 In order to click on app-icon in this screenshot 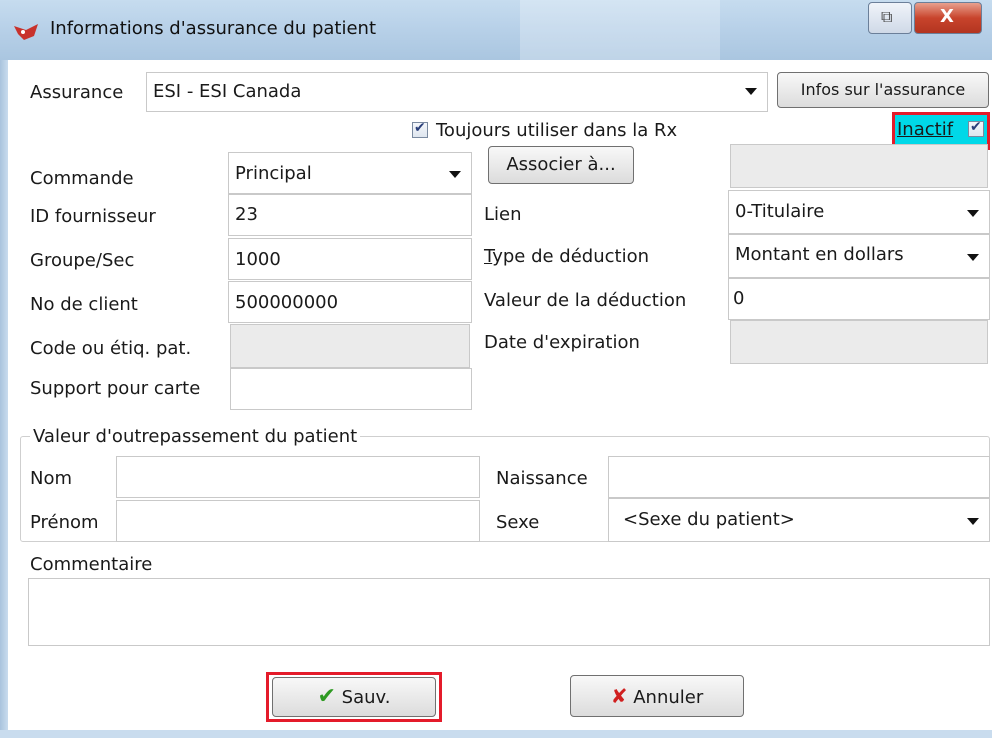, I will do `click(27, 34)`.